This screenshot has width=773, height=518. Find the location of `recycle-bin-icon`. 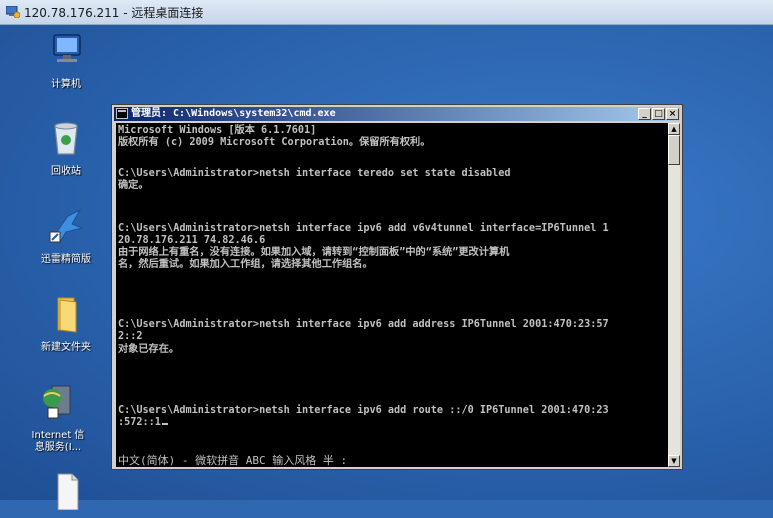

recycle-bin-icon is located at coordinates (66, 138).